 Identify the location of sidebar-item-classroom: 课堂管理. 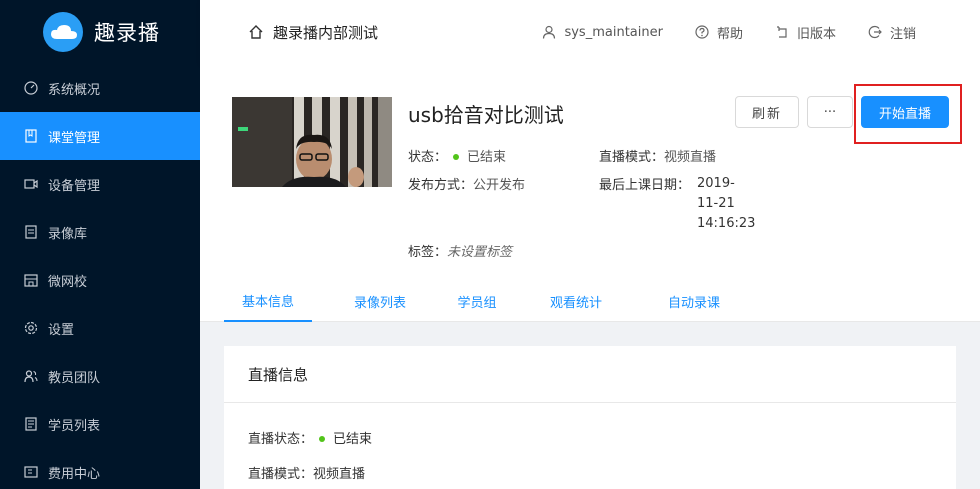
(100, 136).